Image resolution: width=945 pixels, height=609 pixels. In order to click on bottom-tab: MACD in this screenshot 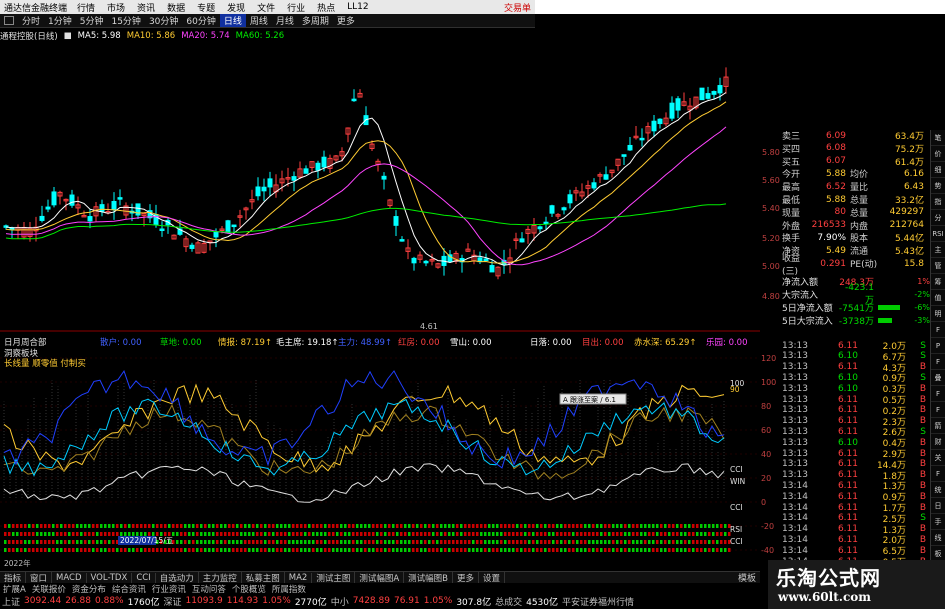, I will do `click(69, 577)`.